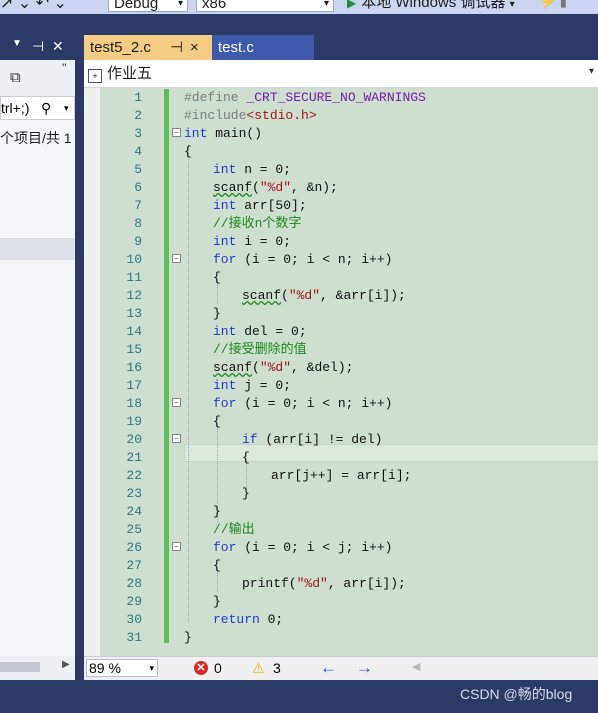 Image resolution: width=598 pixels, height=713 pixels. What do you see at coordinates (314, 187) in the screenshot?
I see `token: , &n);` at bounding box center [314, 187].